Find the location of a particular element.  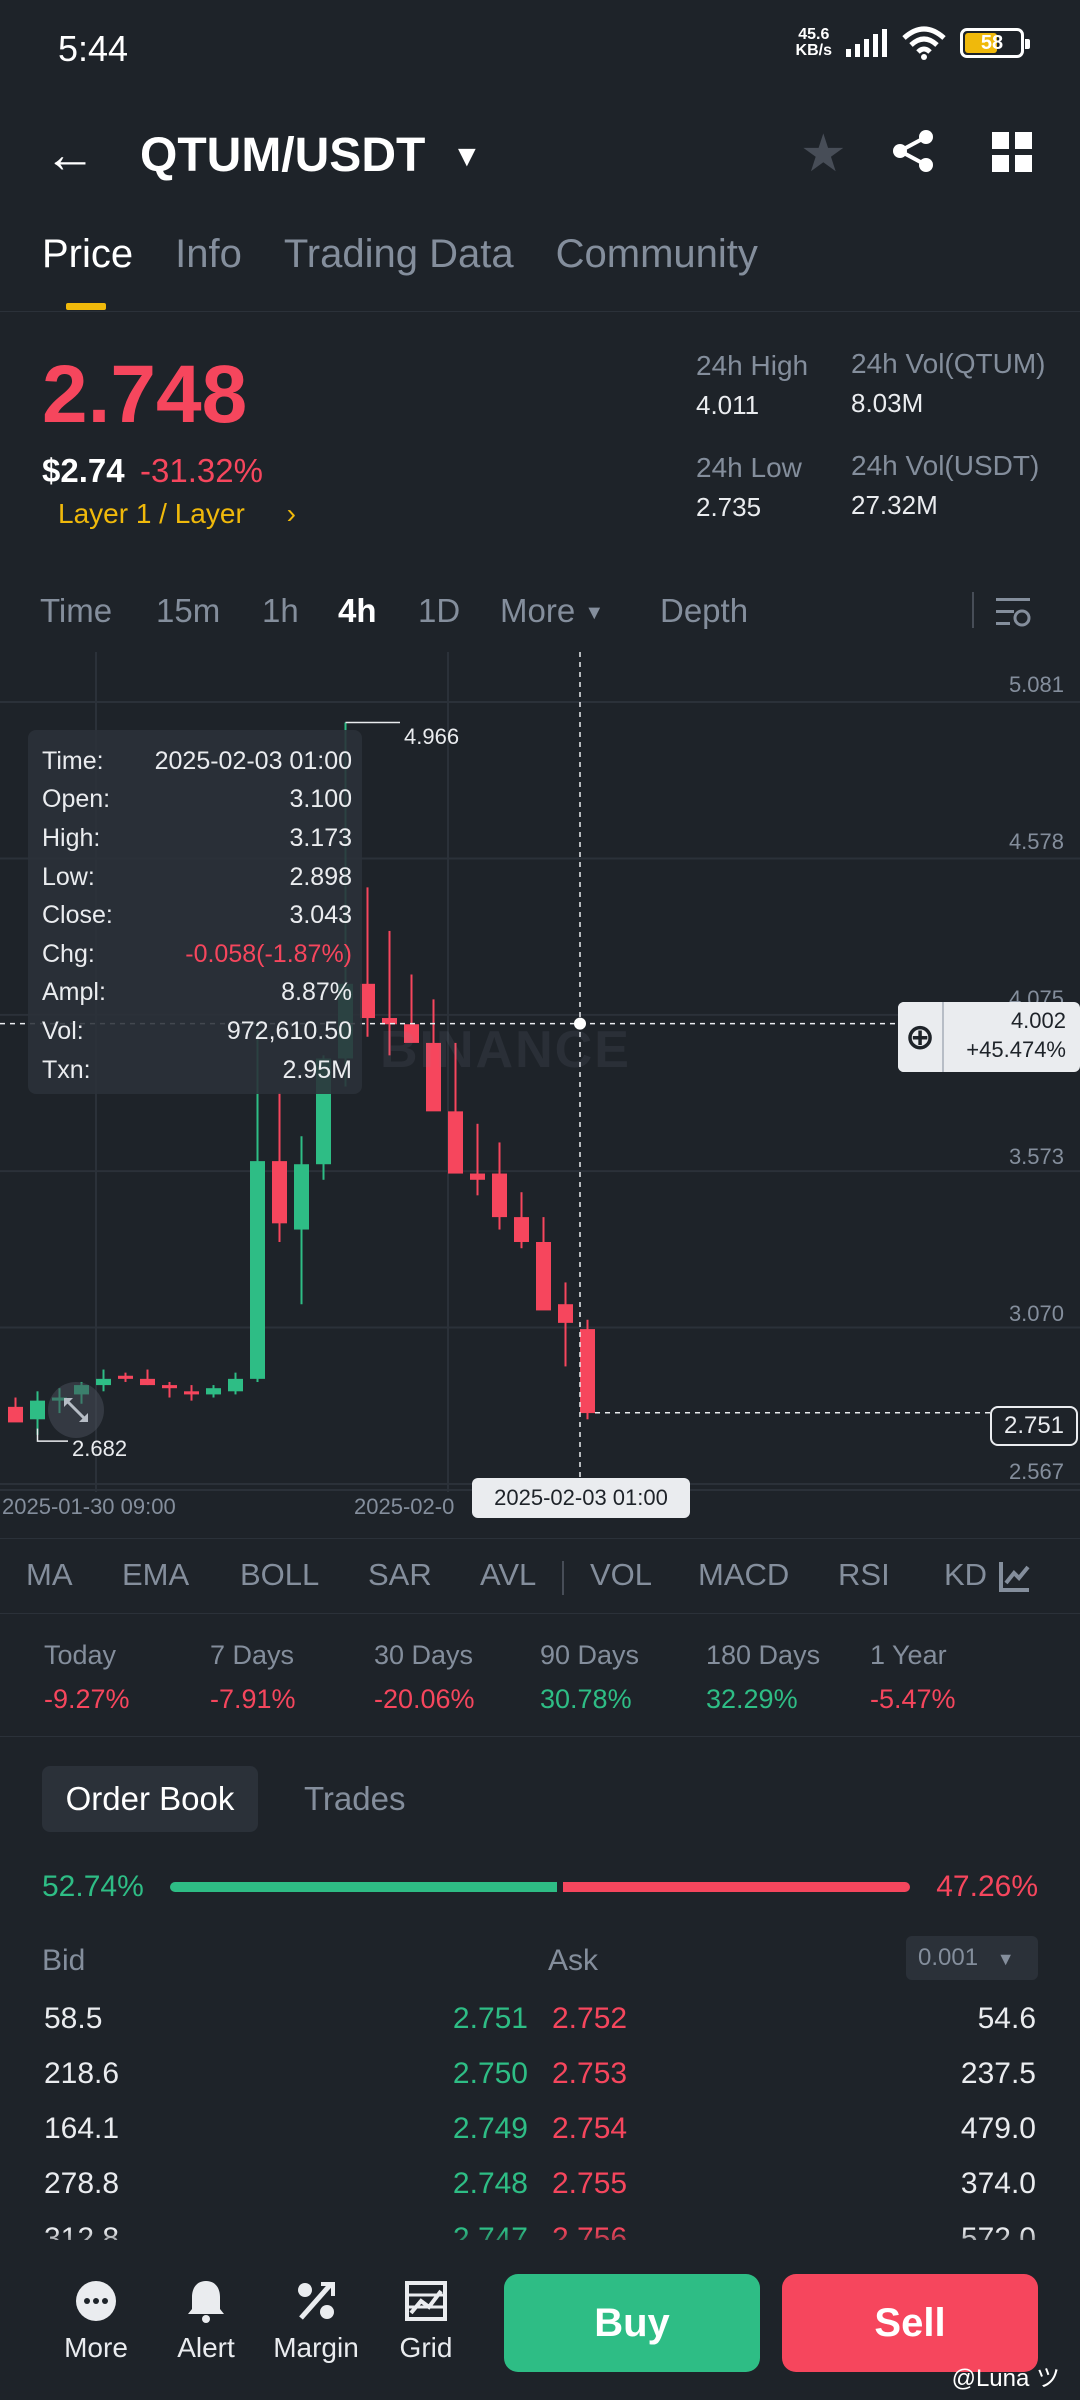

tooltip-key: Close: is located at coordinates (77, 915).